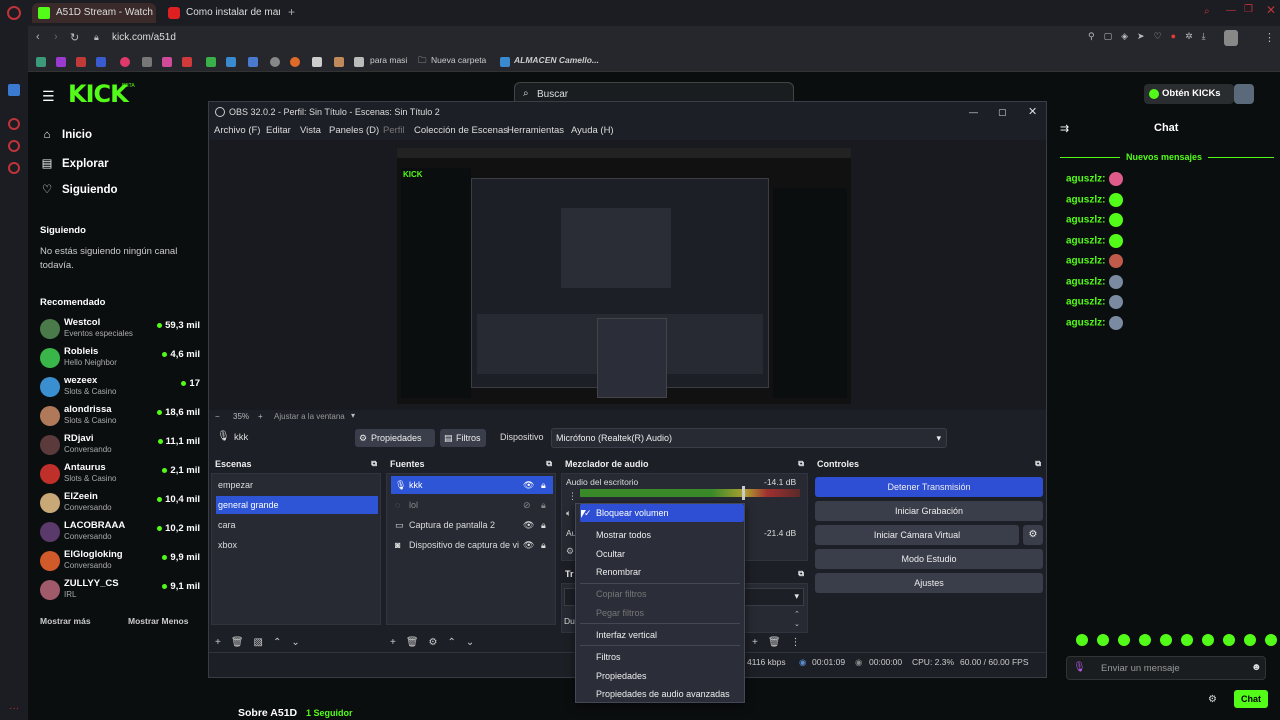 This screenshot has width=1280, height=720. I want to click on more-icon: ⋮, so click(796, 642).